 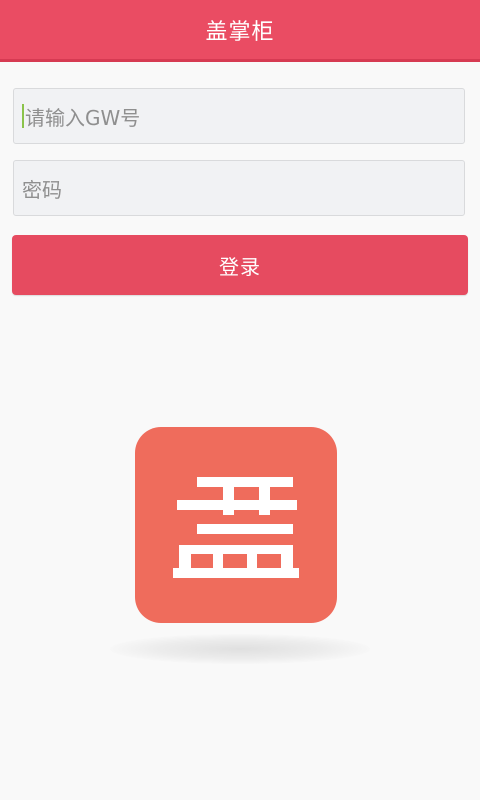 What do you see at coordinates (42, 189) in the screenshot?
I see `password-placeholder: 密码` at bounding box center [42, 189].